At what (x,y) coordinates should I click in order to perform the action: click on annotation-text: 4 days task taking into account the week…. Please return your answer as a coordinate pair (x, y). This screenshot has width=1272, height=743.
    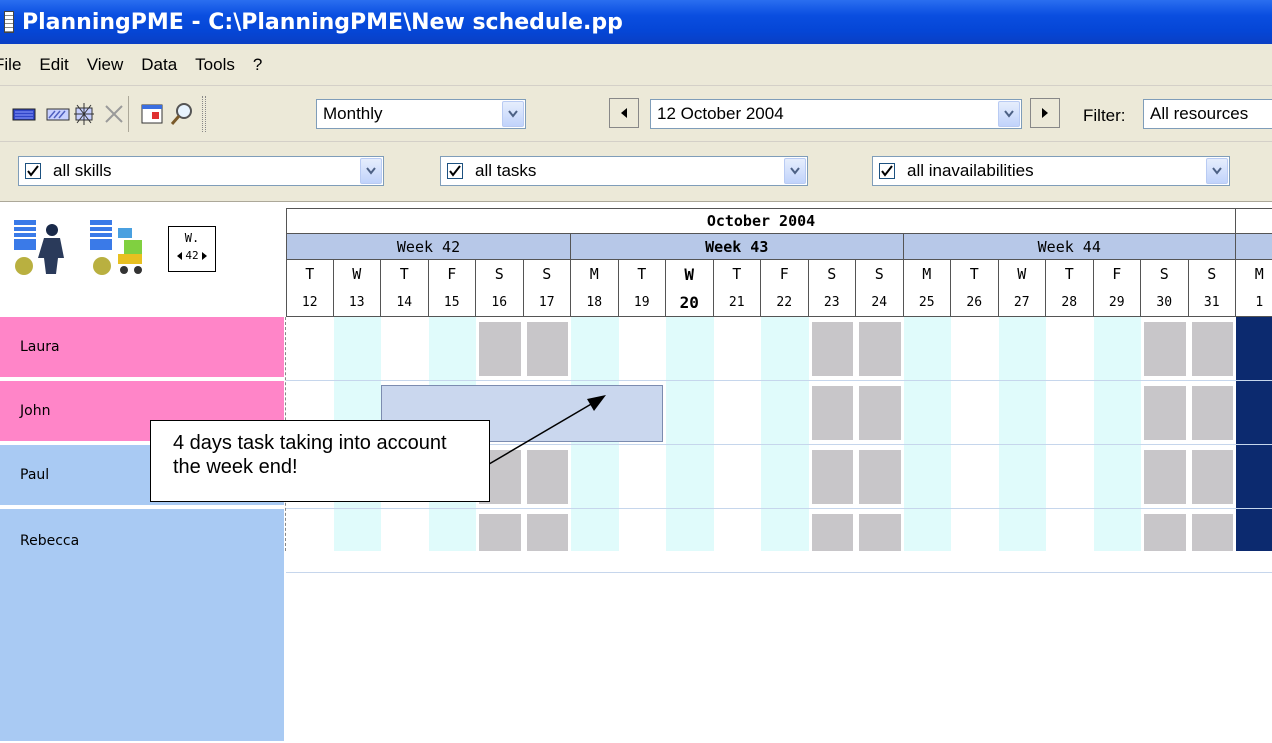
    Looking at the image, I should click on (310, 455).